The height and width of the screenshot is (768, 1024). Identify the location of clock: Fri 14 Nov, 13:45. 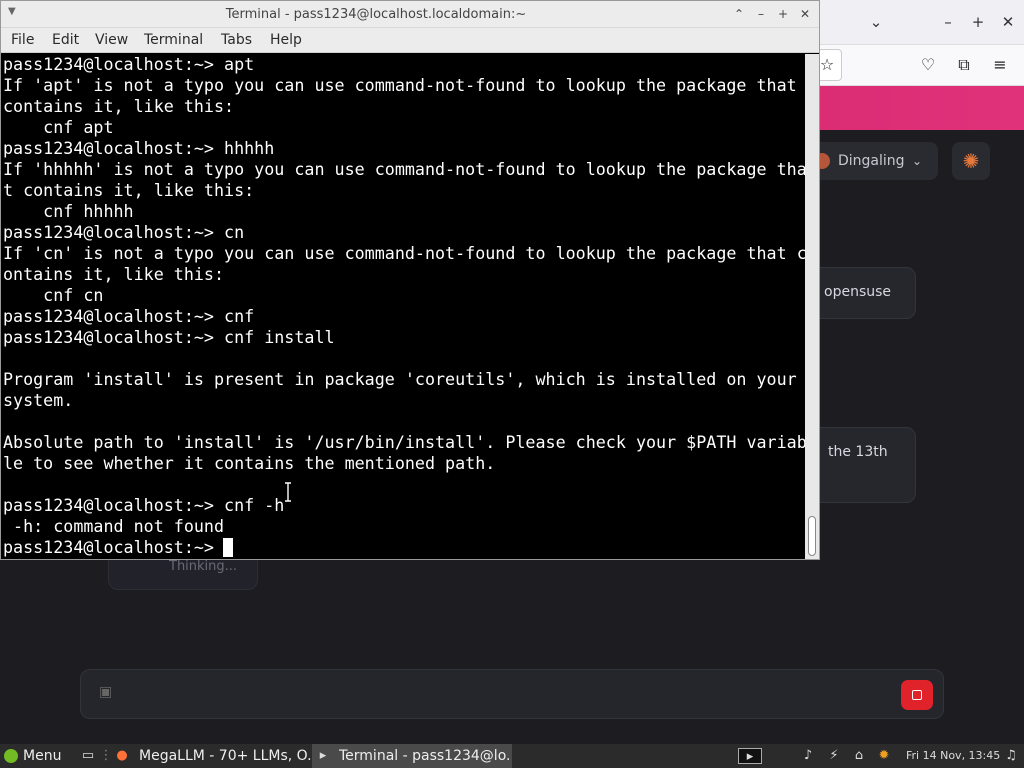
(953, 756).